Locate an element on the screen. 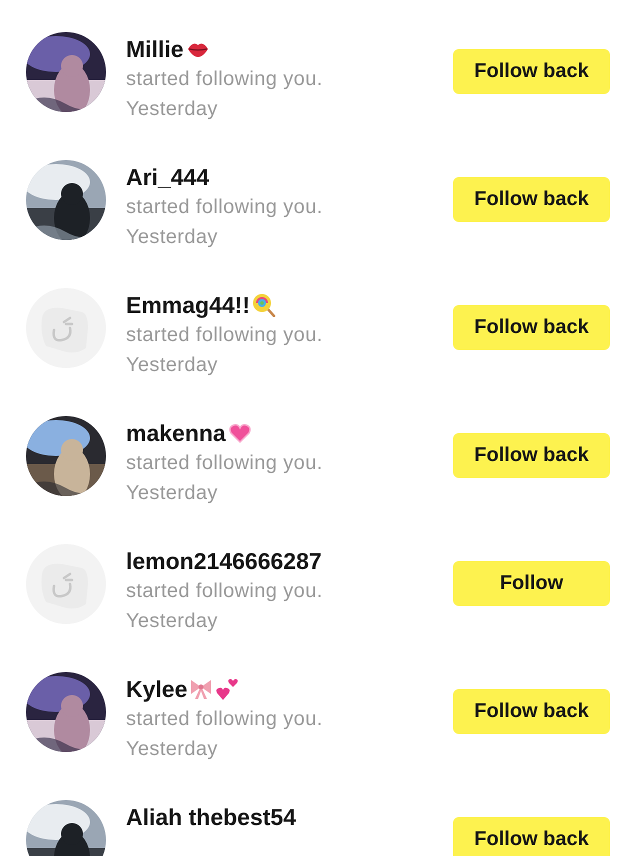 The image size is (640, 856). lollipop-icon is located at coordinates (264, 305).